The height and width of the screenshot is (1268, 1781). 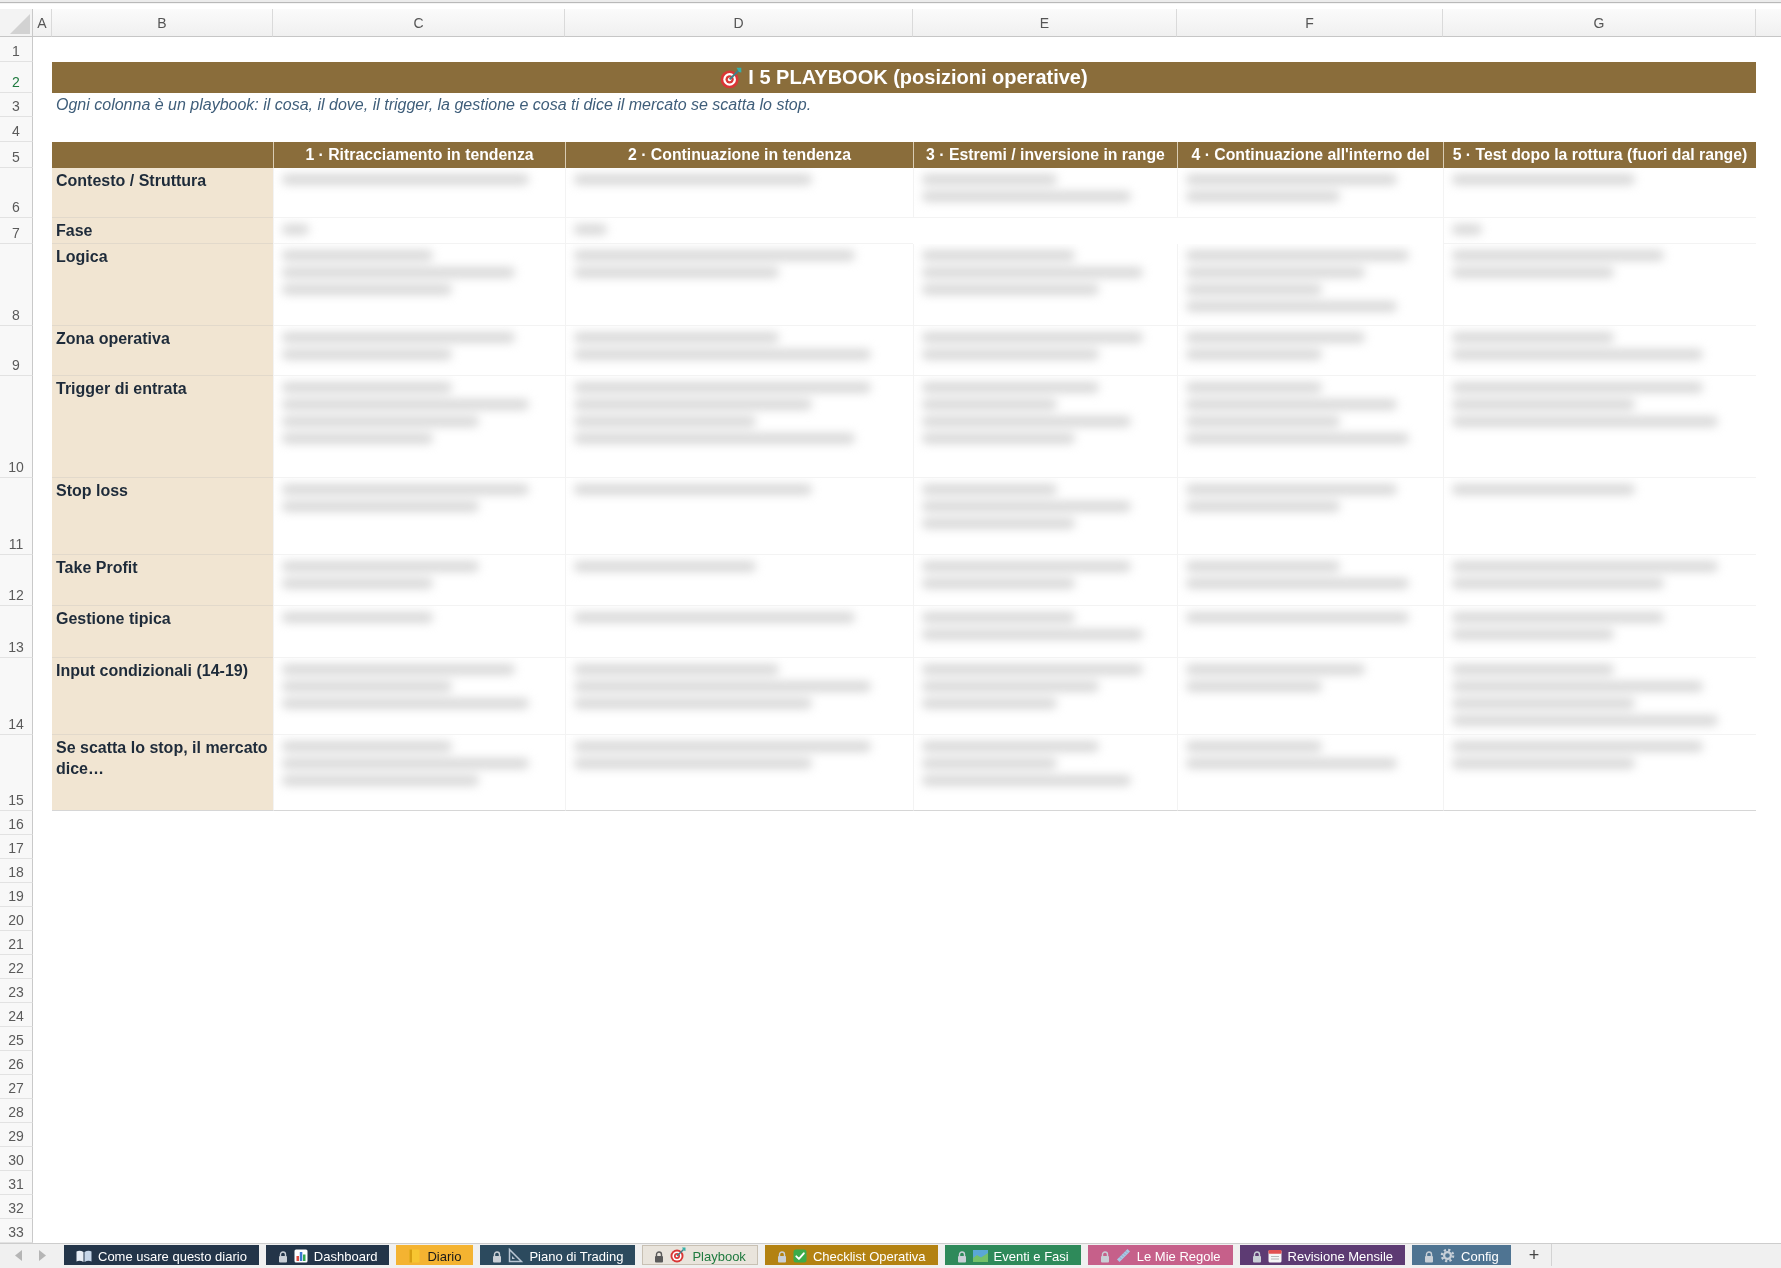 What do you see at coordinates (16, 1135) in the screenshot?
I see `row-number: 29` at bounding box center [16, 1135].